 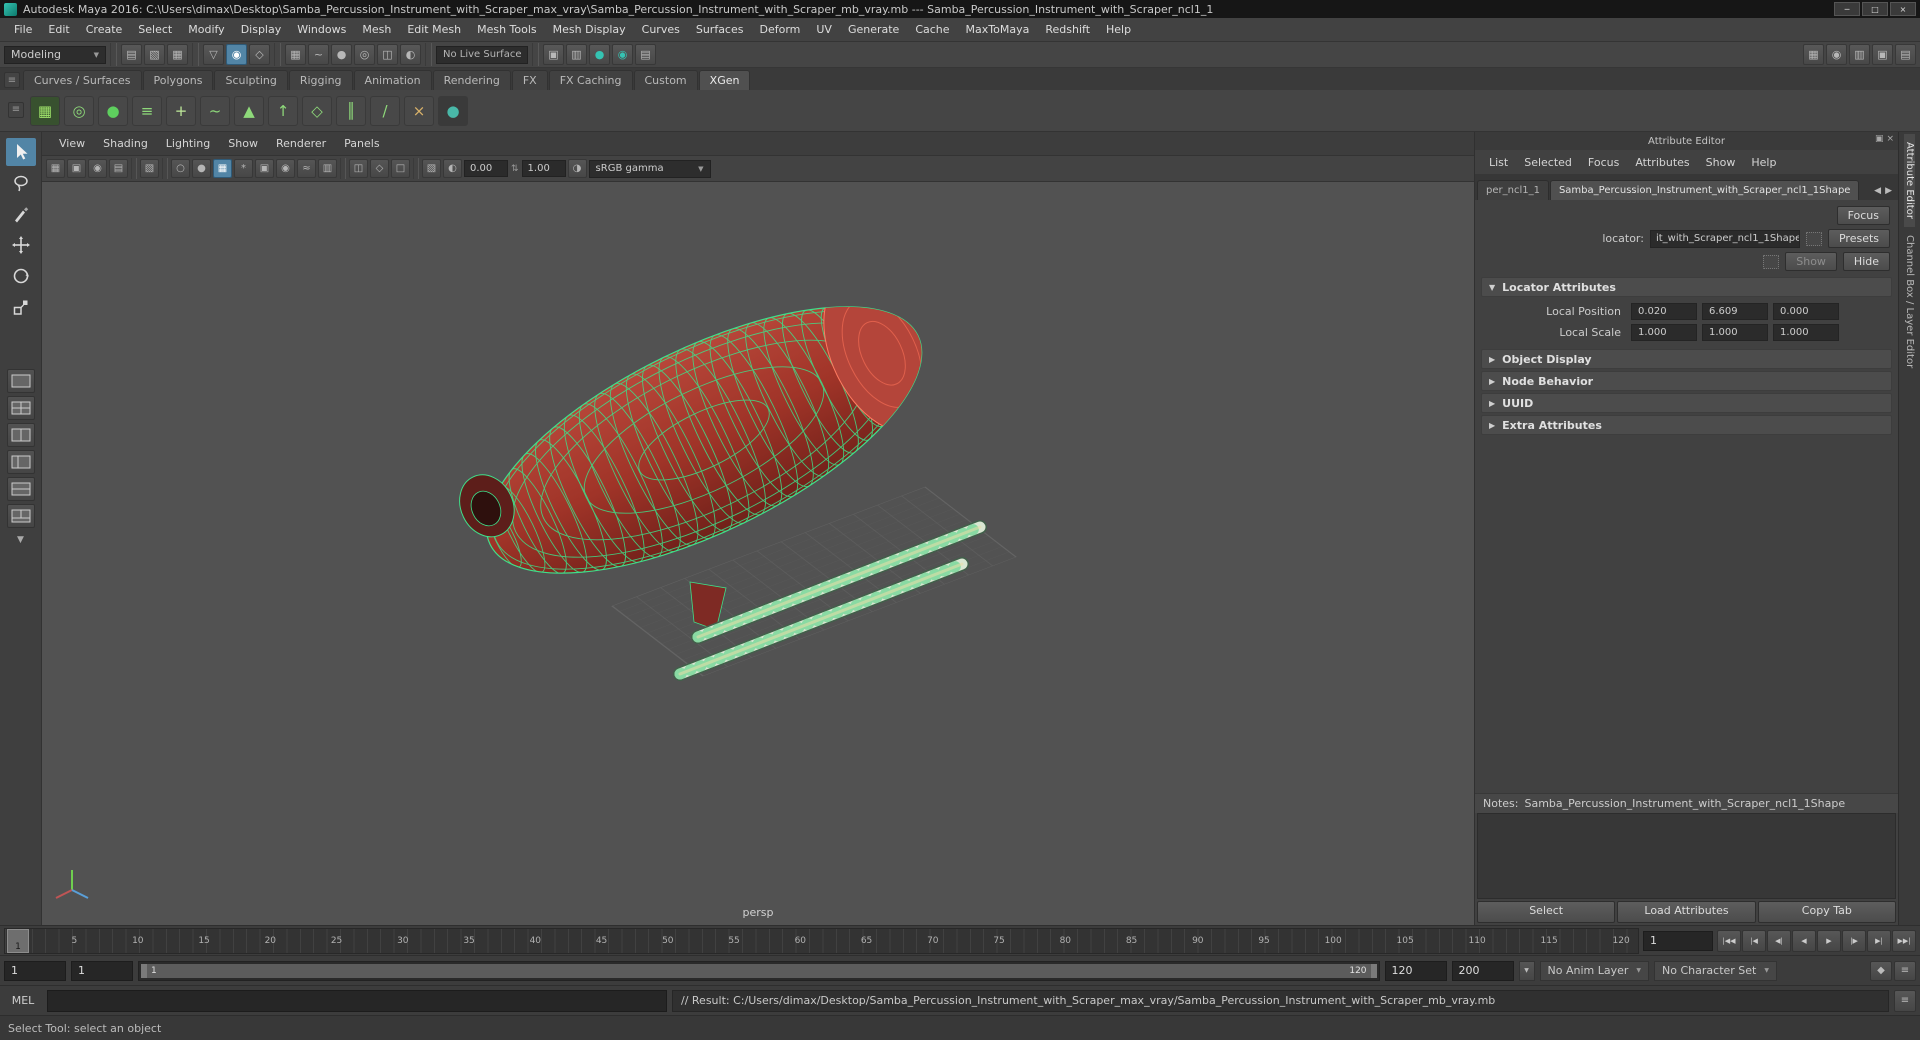 I want to click on panel-menu-item: Show, so click(x=243, y=143).